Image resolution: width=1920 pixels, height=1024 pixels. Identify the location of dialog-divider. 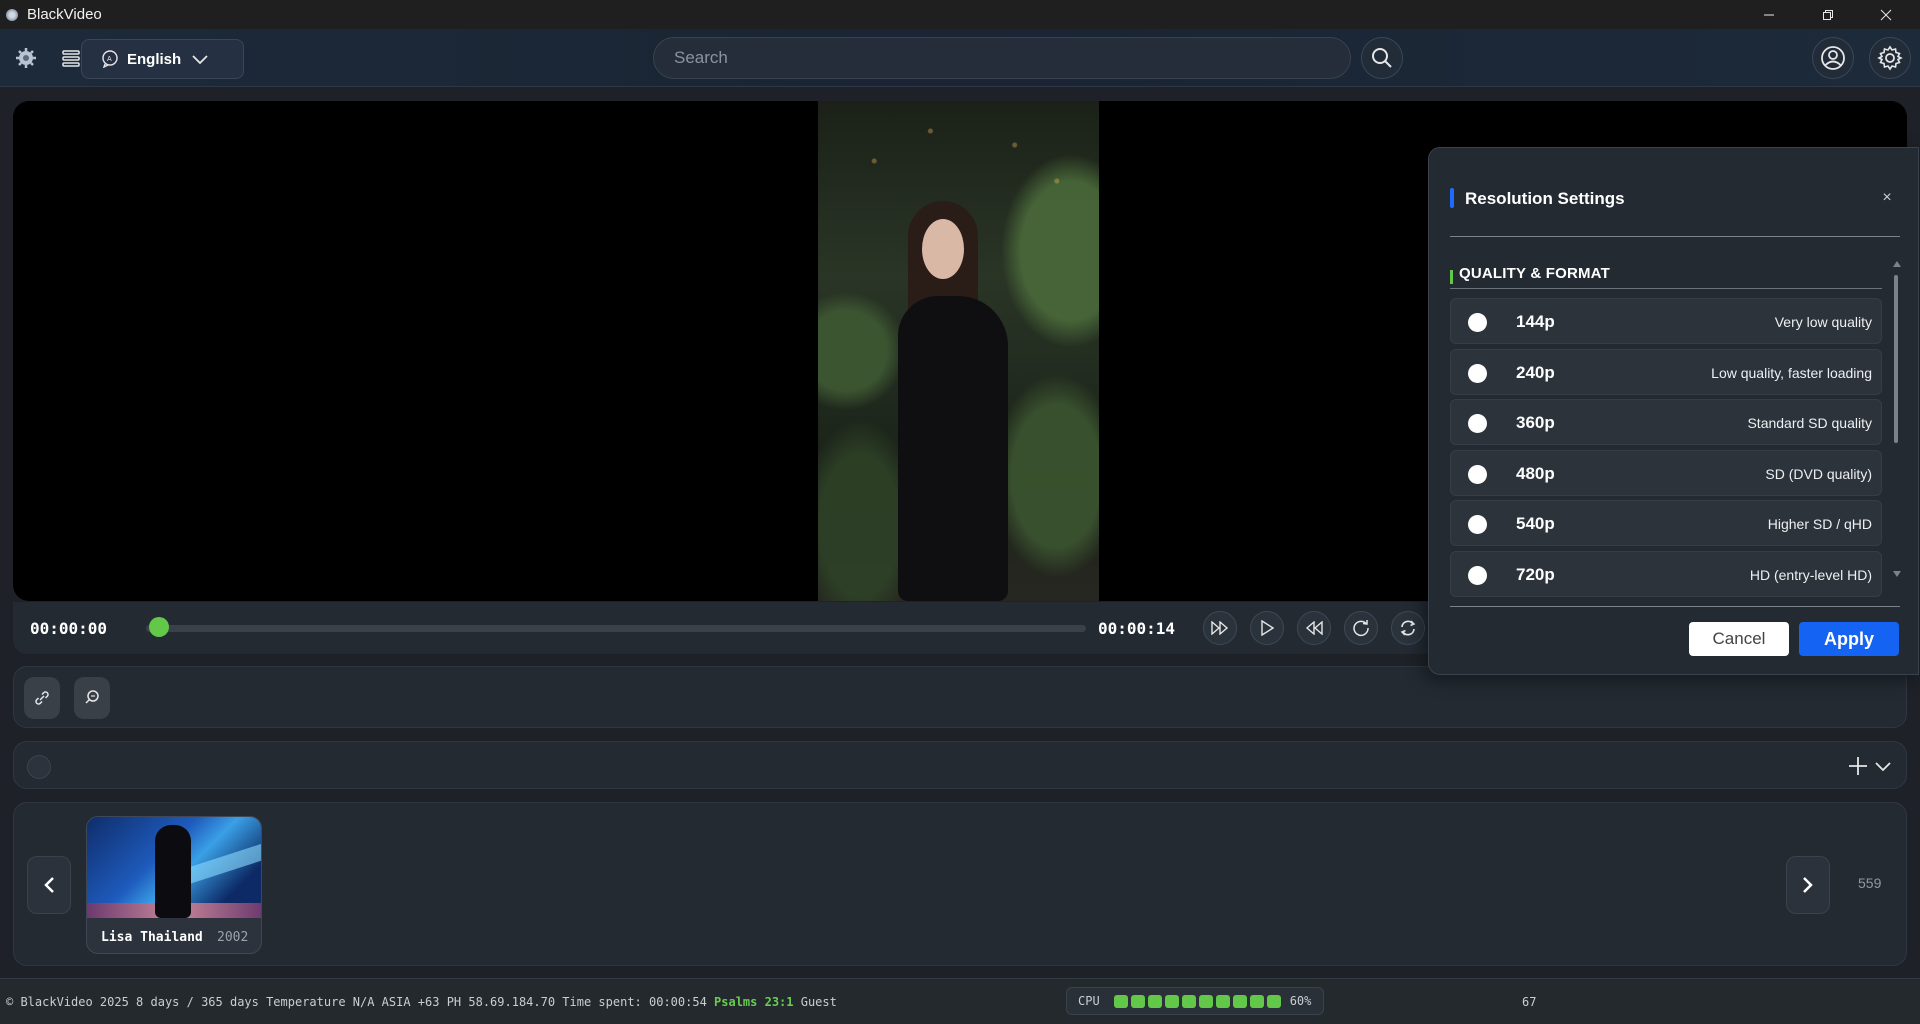
(1675, 236).